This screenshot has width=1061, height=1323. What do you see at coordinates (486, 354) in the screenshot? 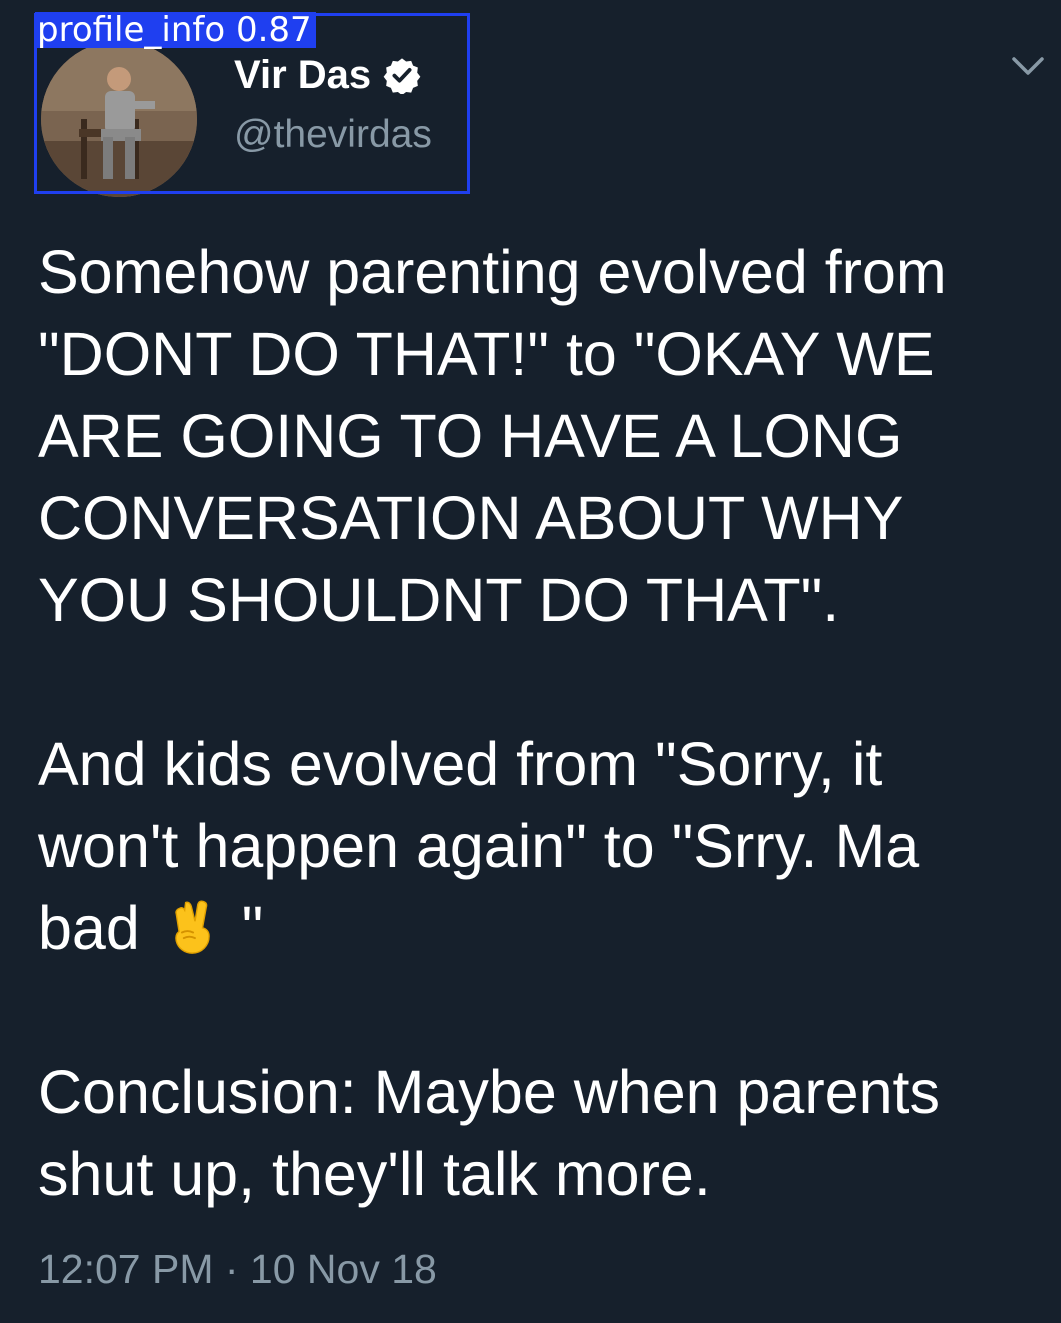
I see `tweet-line: "DONT DO THAT!" to "OKAY WE` at bounding box center [486, 354].